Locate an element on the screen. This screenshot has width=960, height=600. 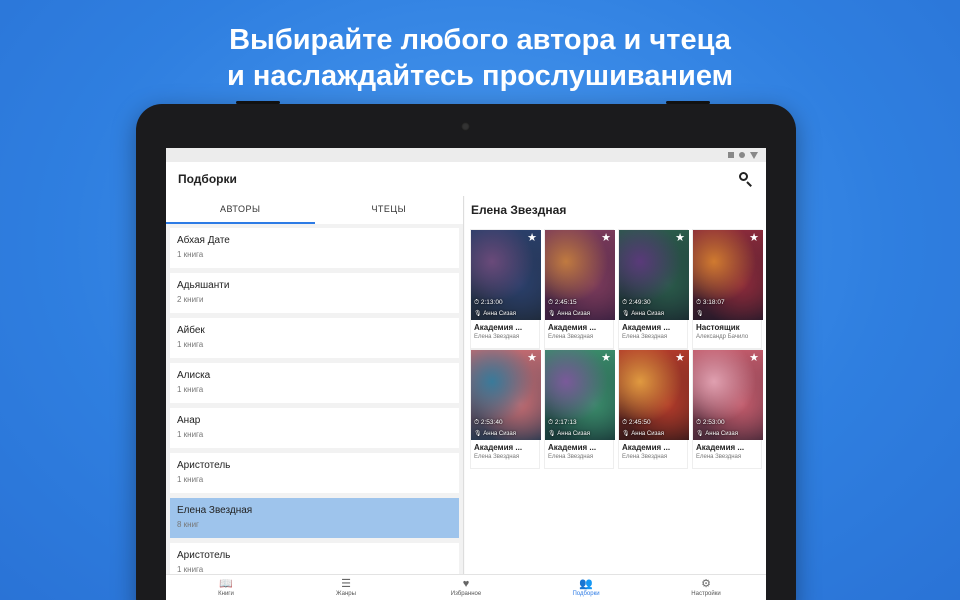
nav-label: Жанры is located at coordinates (346, 593).